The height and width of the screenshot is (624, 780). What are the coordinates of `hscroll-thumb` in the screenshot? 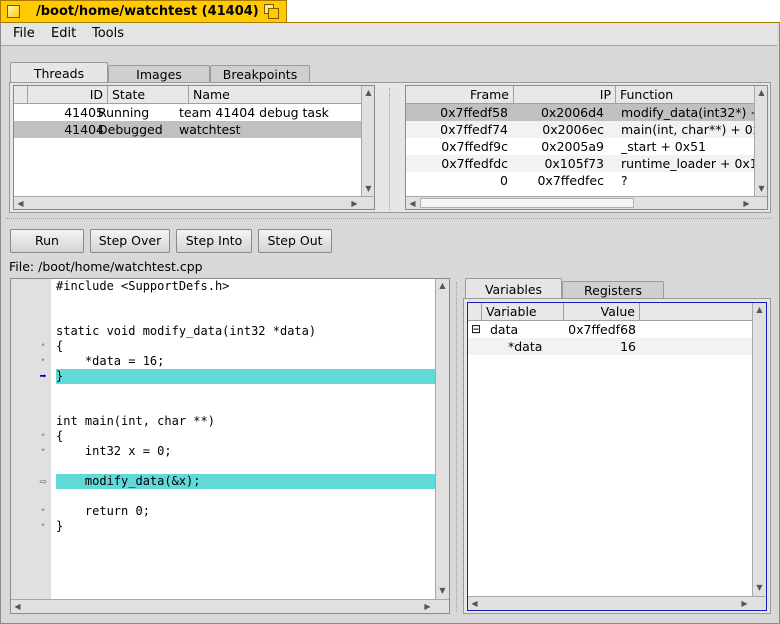 It's located at (527, 203).